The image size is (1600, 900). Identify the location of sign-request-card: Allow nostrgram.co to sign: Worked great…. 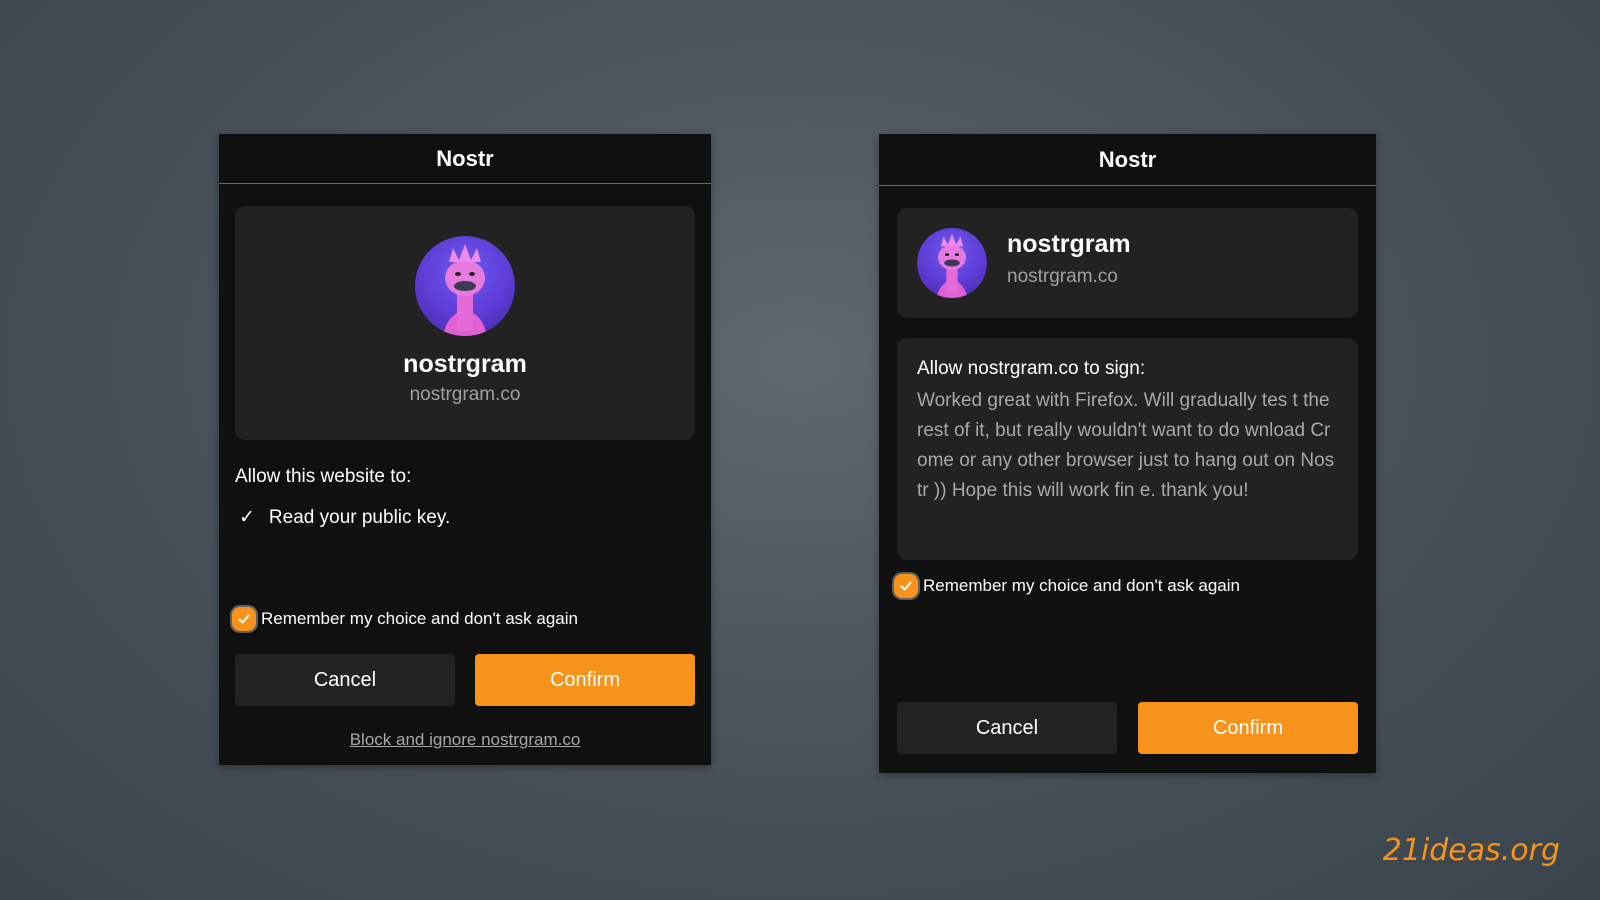
(1127, 449).